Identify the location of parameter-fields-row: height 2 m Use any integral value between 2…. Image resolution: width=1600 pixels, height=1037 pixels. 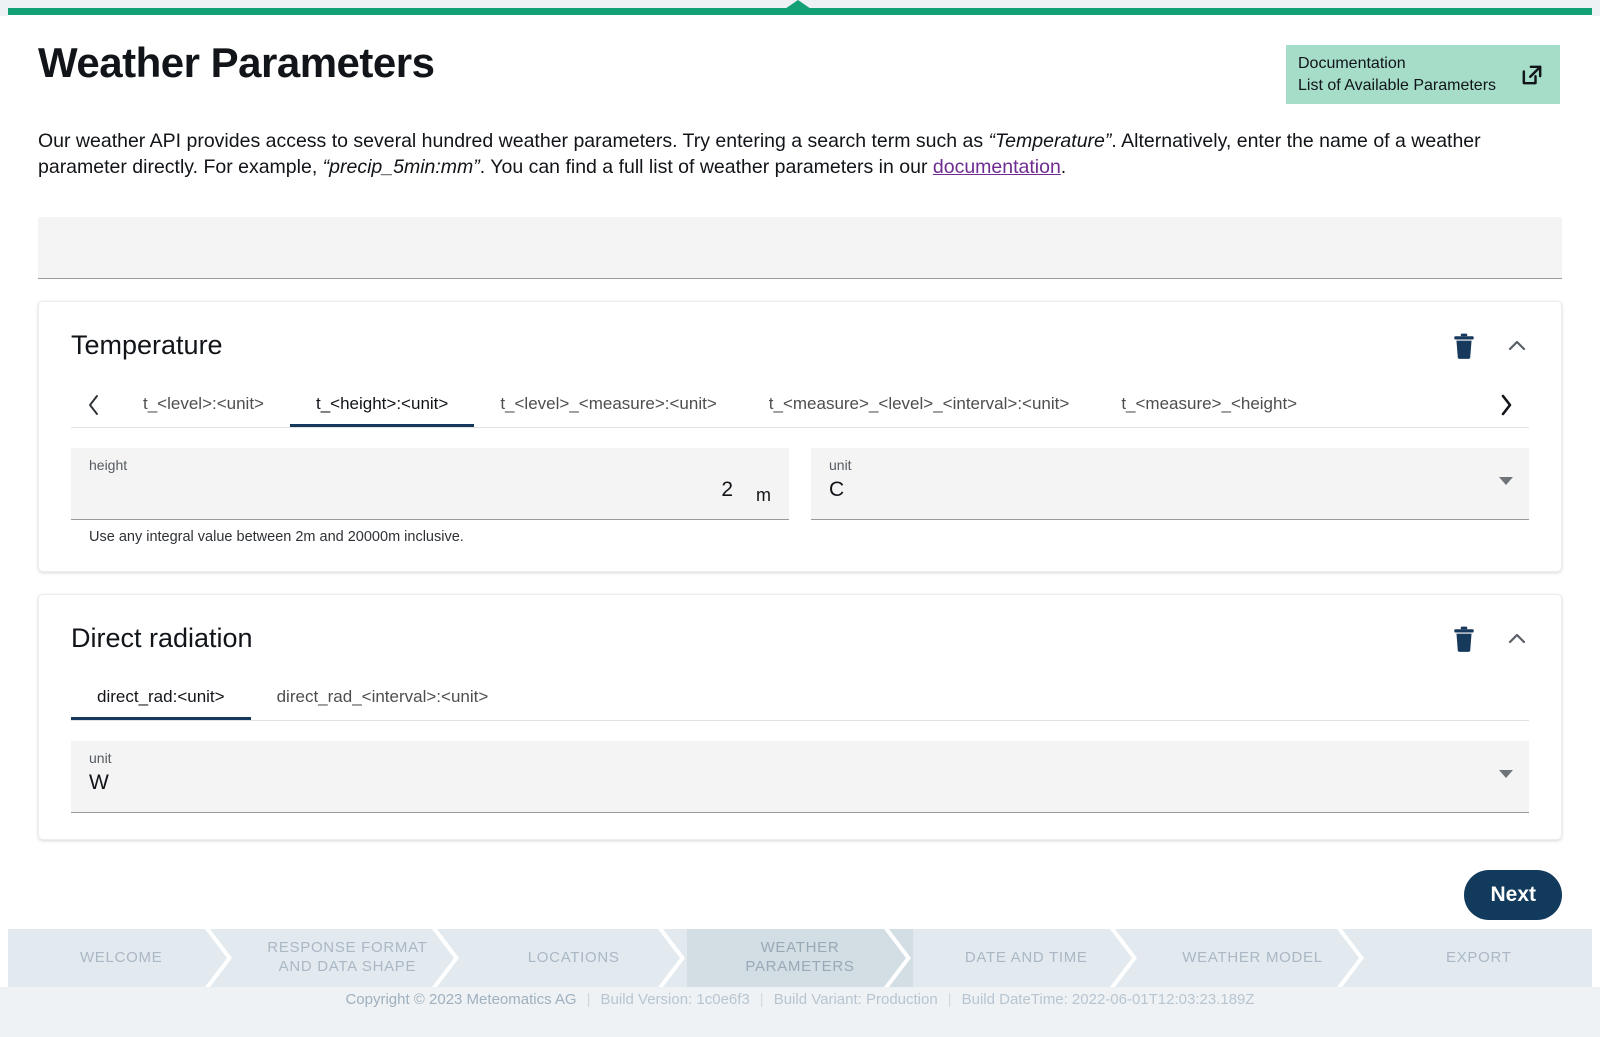
(800, 496).